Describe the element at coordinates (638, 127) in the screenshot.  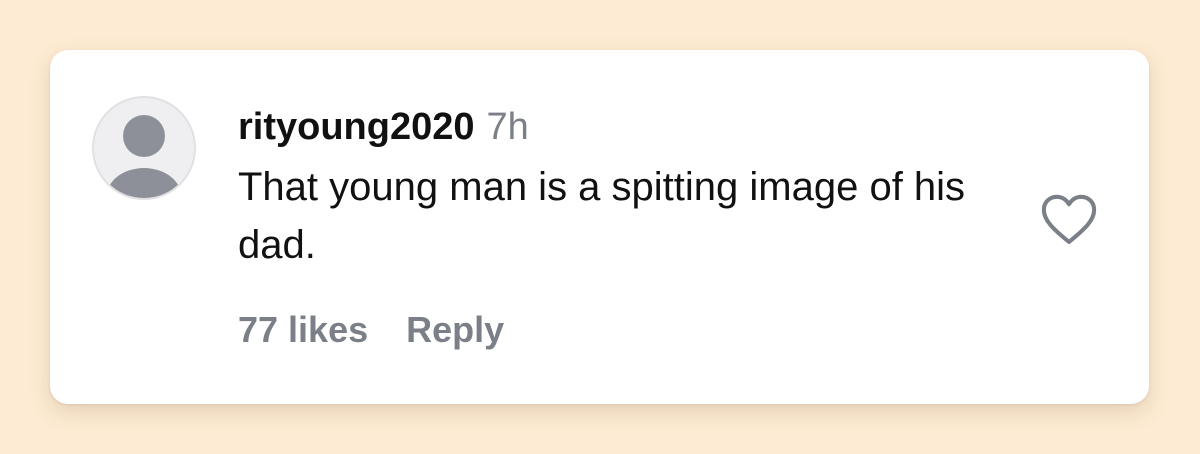
I see `comment-header: rityoung2020 7h` at that location.